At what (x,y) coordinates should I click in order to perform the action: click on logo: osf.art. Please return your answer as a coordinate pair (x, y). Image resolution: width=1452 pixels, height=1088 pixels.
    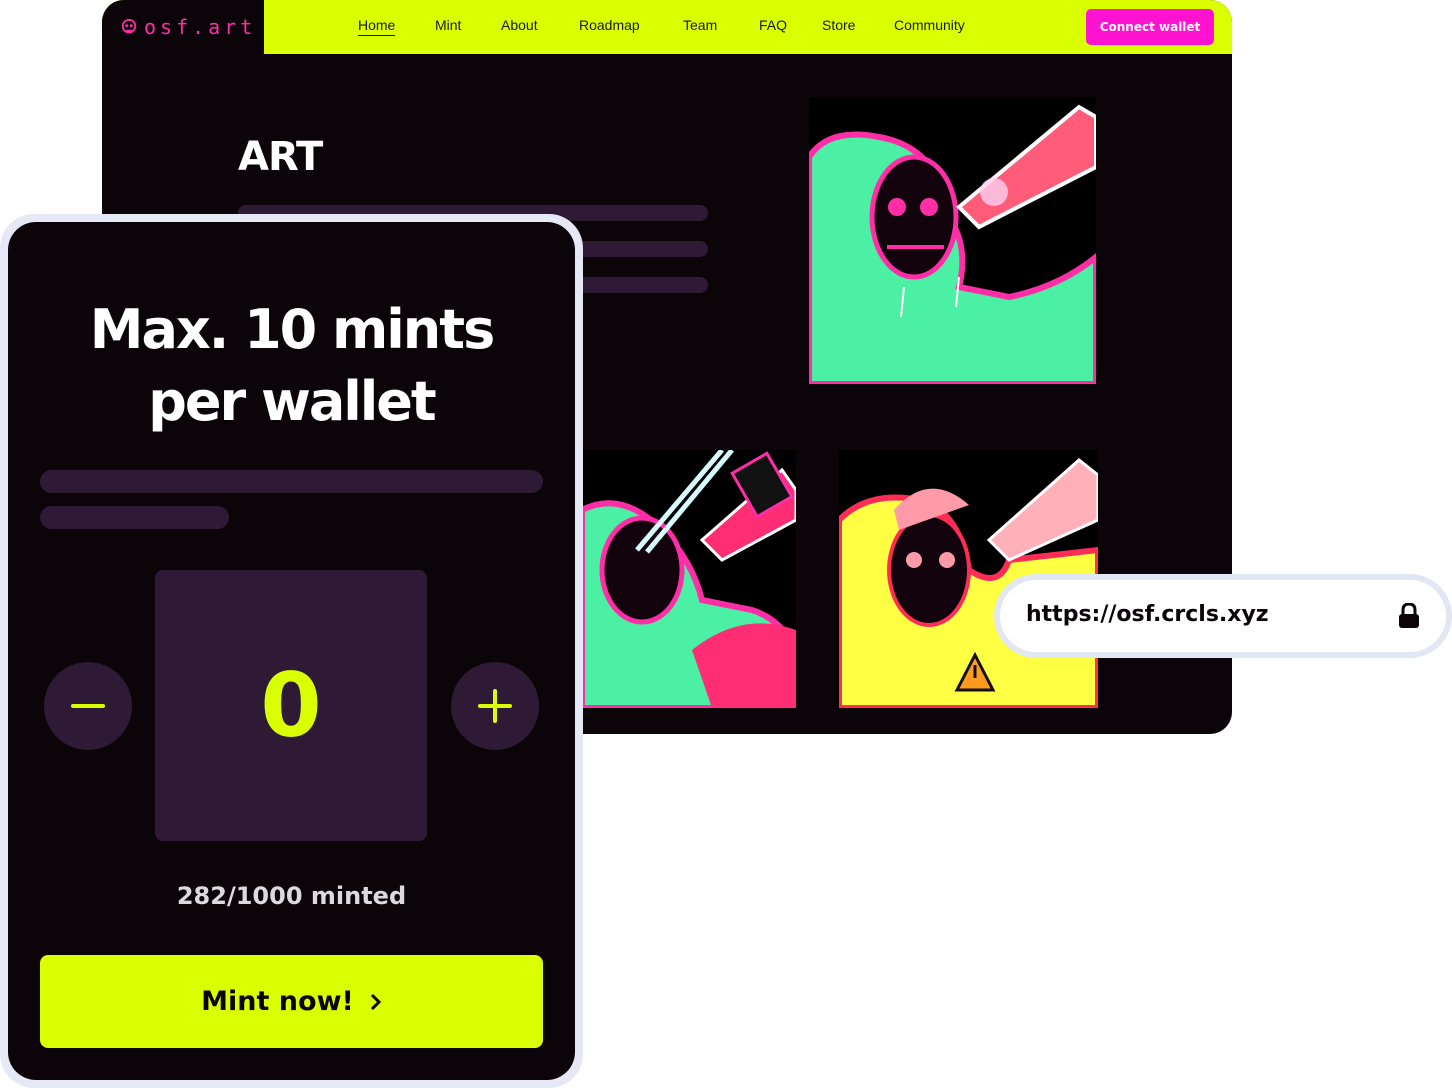
    Looking at the image, I should click on (183, 27).